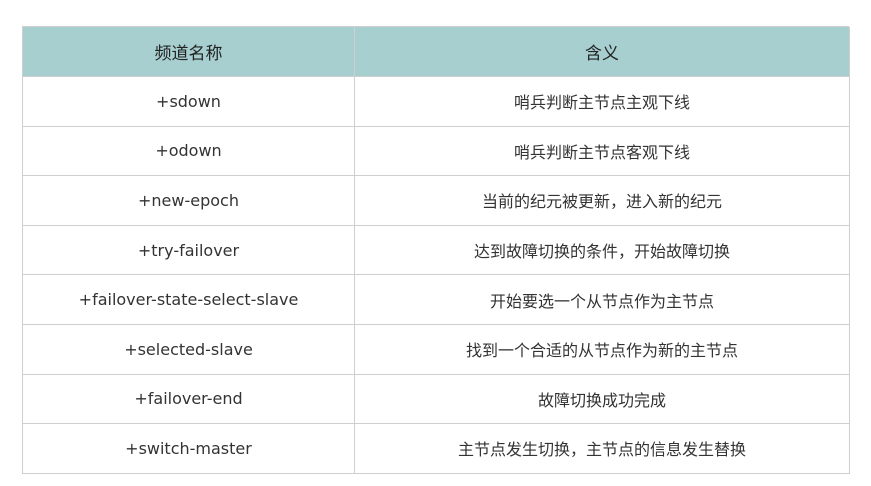 The image size is (871, 486). Describe the element at coordinates (189, 250) in the screenshot. I see `channel-name-cell: +try-failover` at that location.